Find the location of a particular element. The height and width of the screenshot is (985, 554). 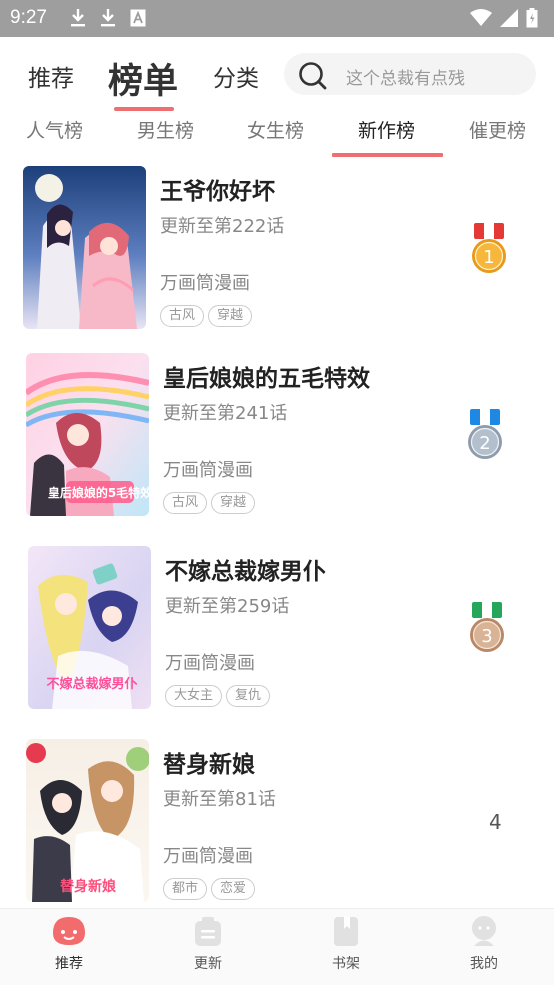

subtab-male: 男生榜 is located at coordinates (165, 129).